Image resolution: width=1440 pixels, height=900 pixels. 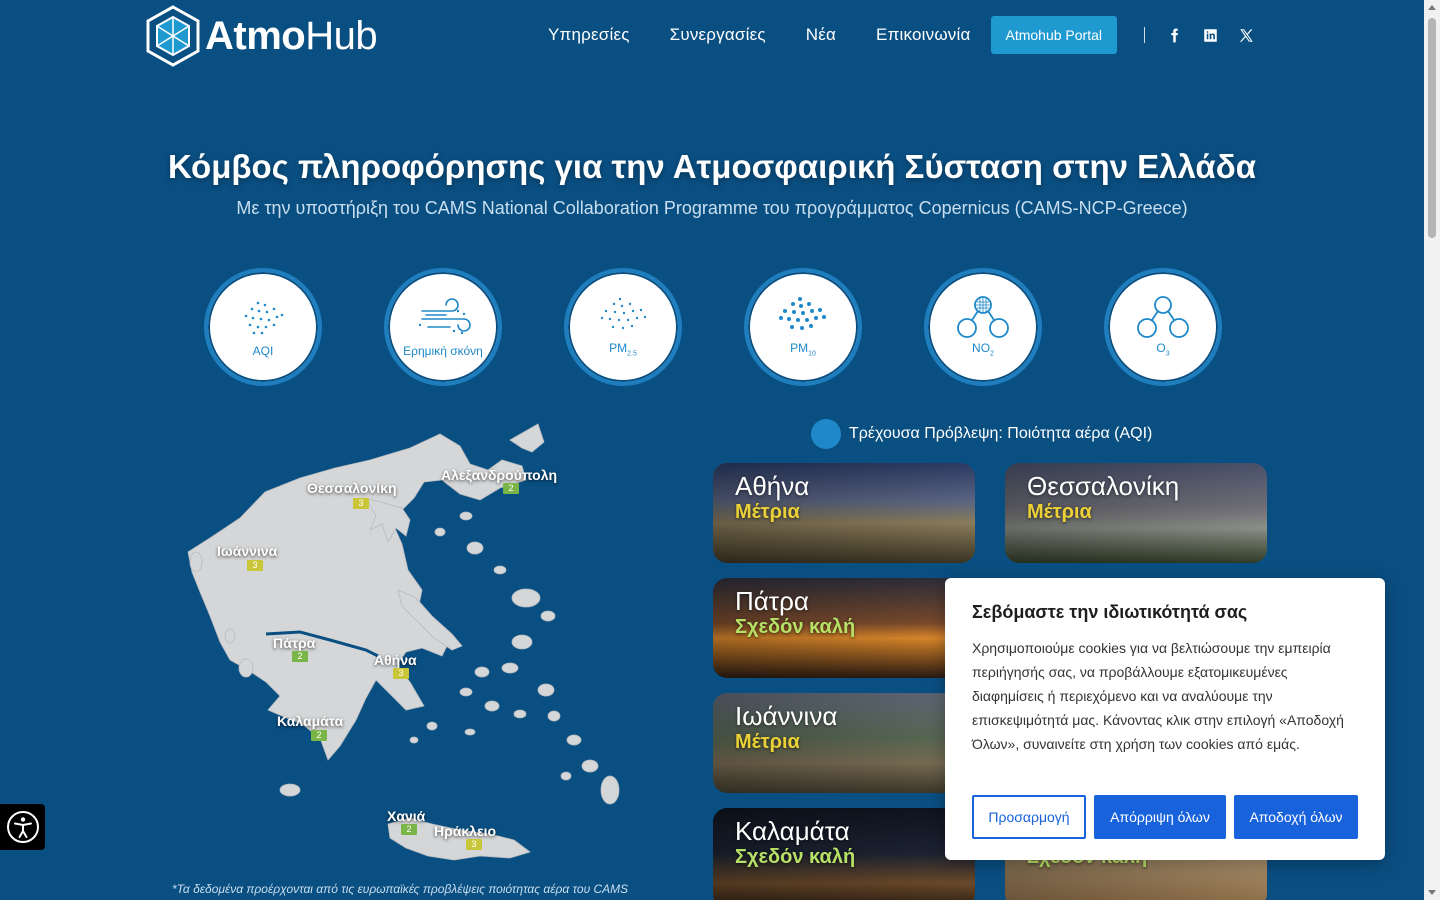 I want to click on dots-icon, so click(x=264, y=317).